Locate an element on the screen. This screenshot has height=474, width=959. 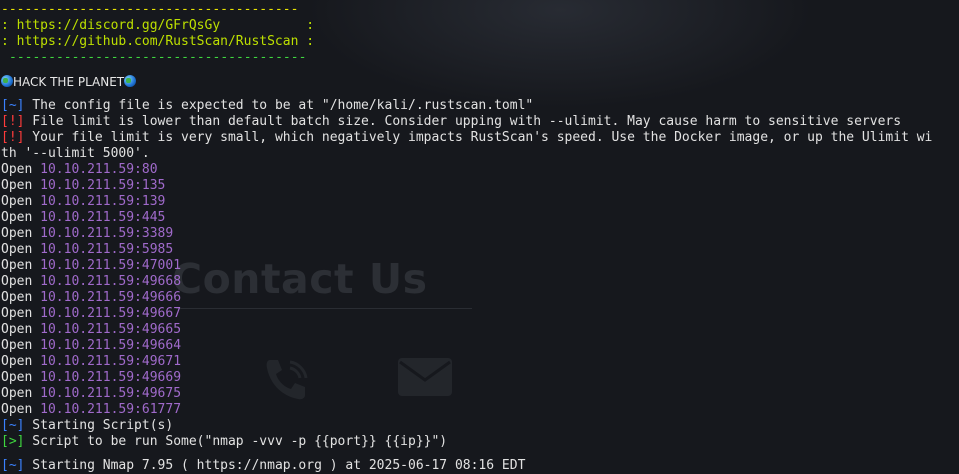
open-port-row: Open 10.10.211.59:47001 is located at coordinates (480, 266).